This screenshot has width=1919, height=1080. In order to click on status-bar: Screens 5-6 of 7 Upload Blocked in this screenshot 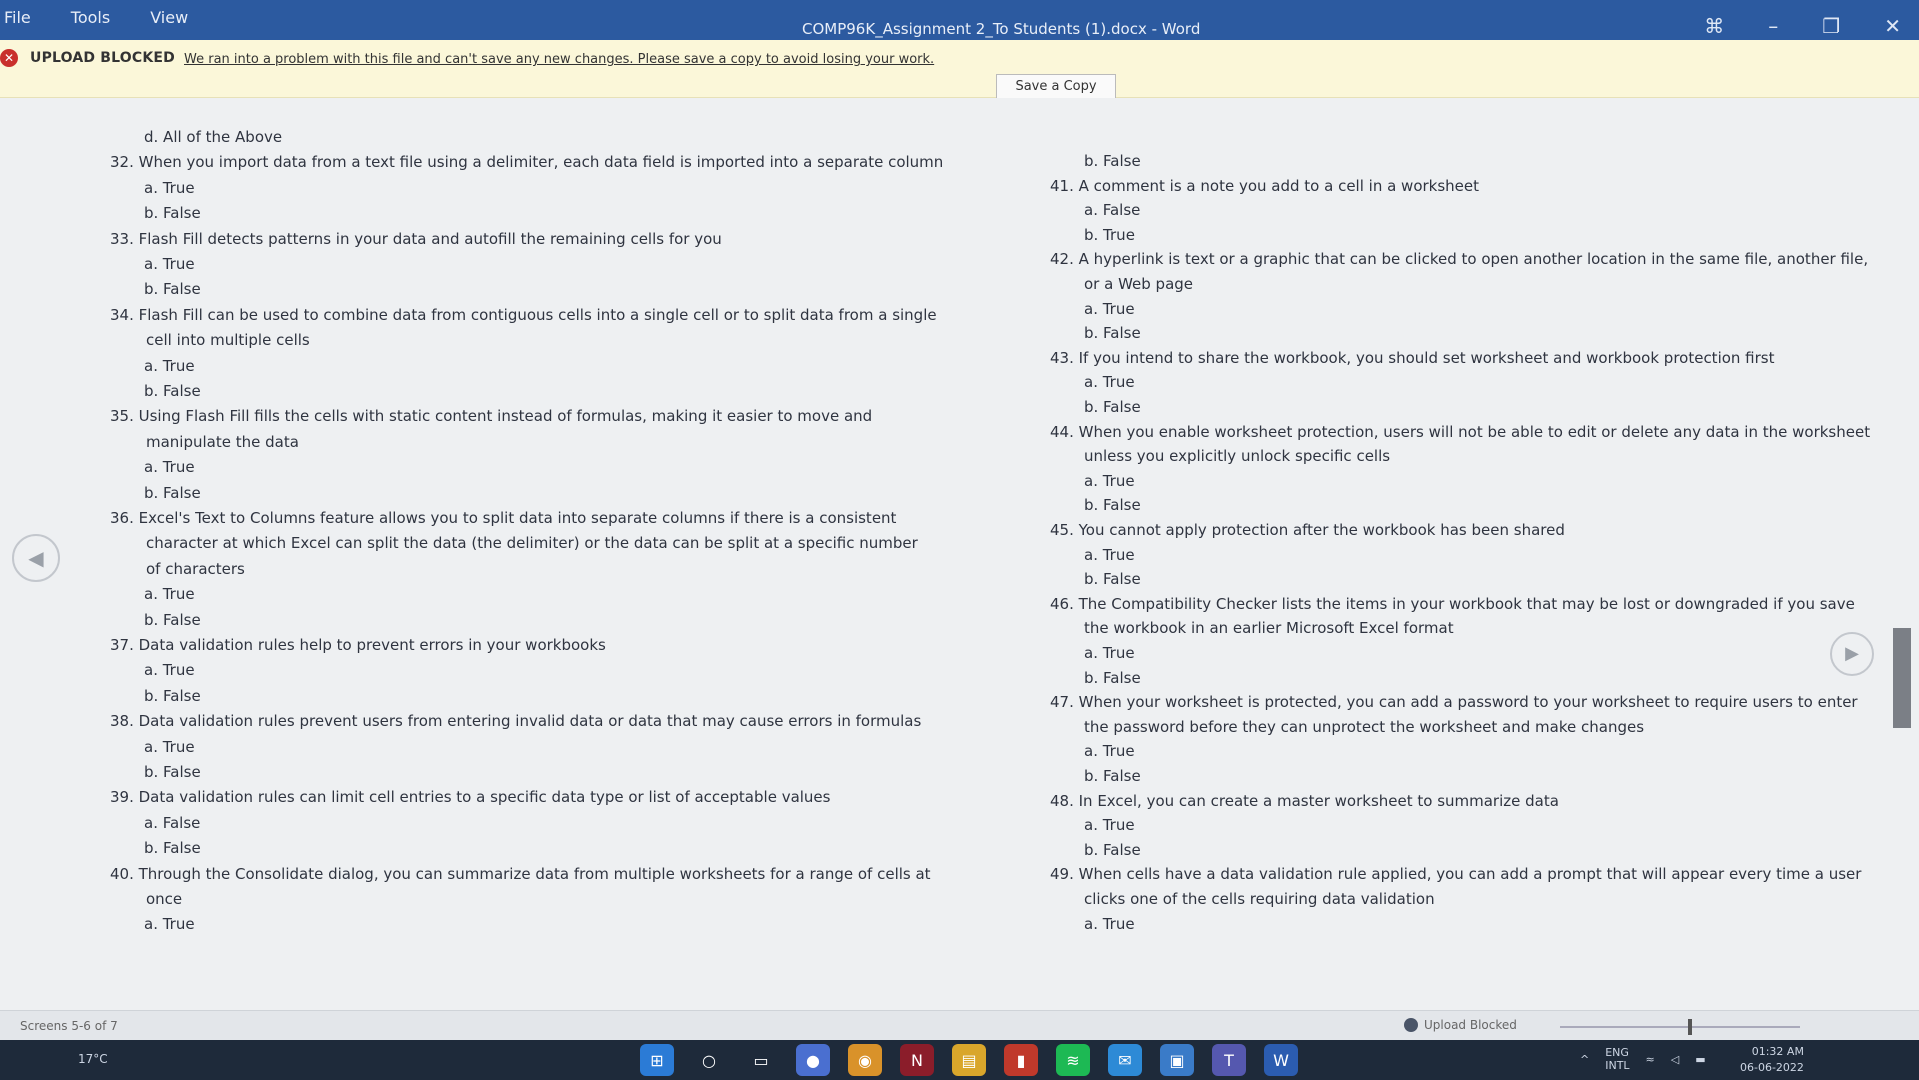, I will do `click(959, 1025)`.